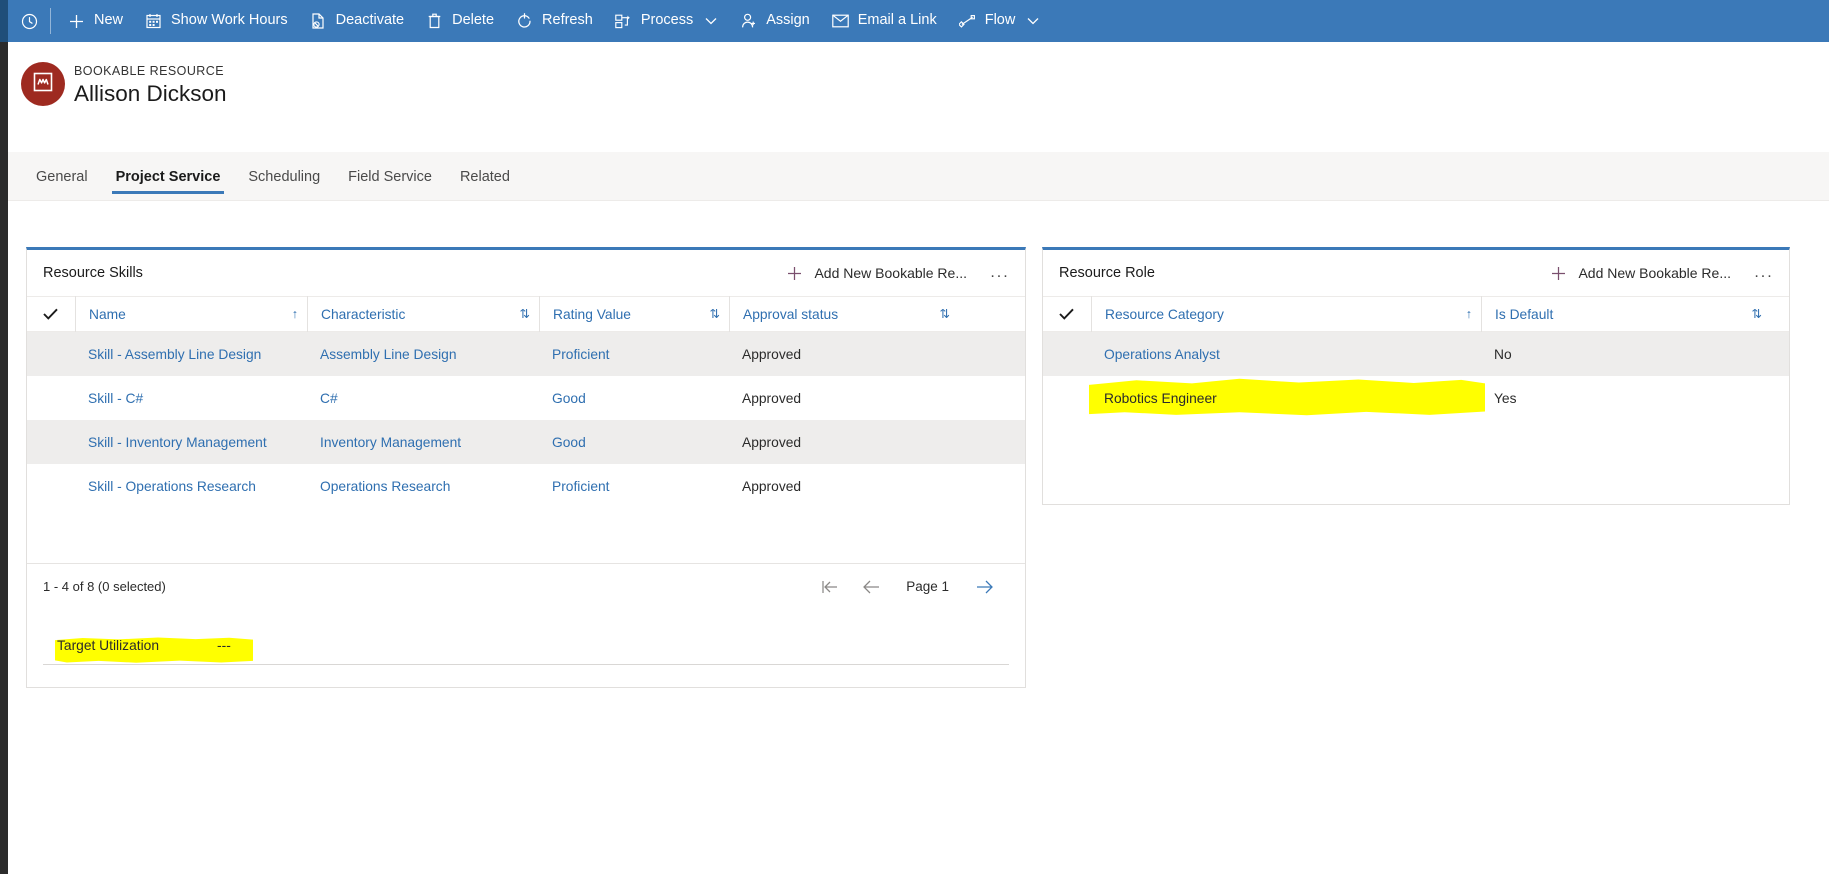 The height and width of the screenshot is (874, 1829). Describe the element at coordinates (423, 314) in the screenshot. I see `skills-column-header-characteristic: Characteristic ⇅` at that location.